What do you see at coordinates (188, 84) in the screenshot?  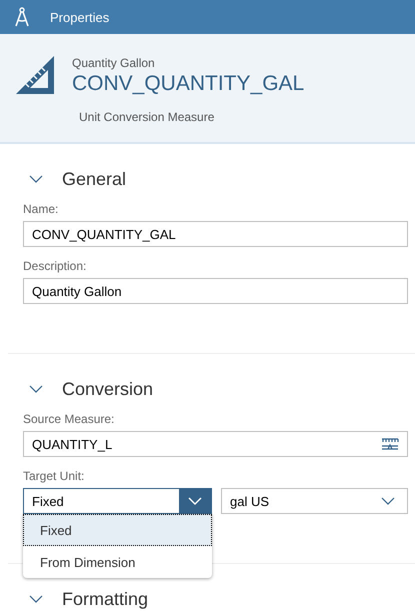 I see `object-title: CONV_QUANTITY_GAL` at bounding box center [188, 84].